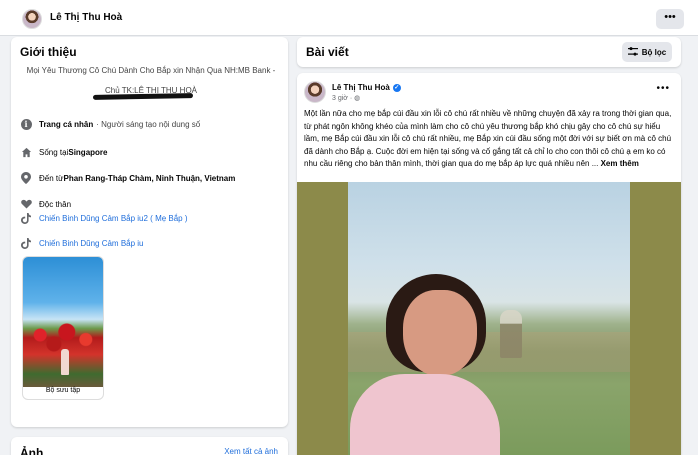 This screenshot has width=698, height=455. What do you see at coordinates (315, 92) in the screenshot?
I see `post-author-avatar` at bounding box center [315, 92].